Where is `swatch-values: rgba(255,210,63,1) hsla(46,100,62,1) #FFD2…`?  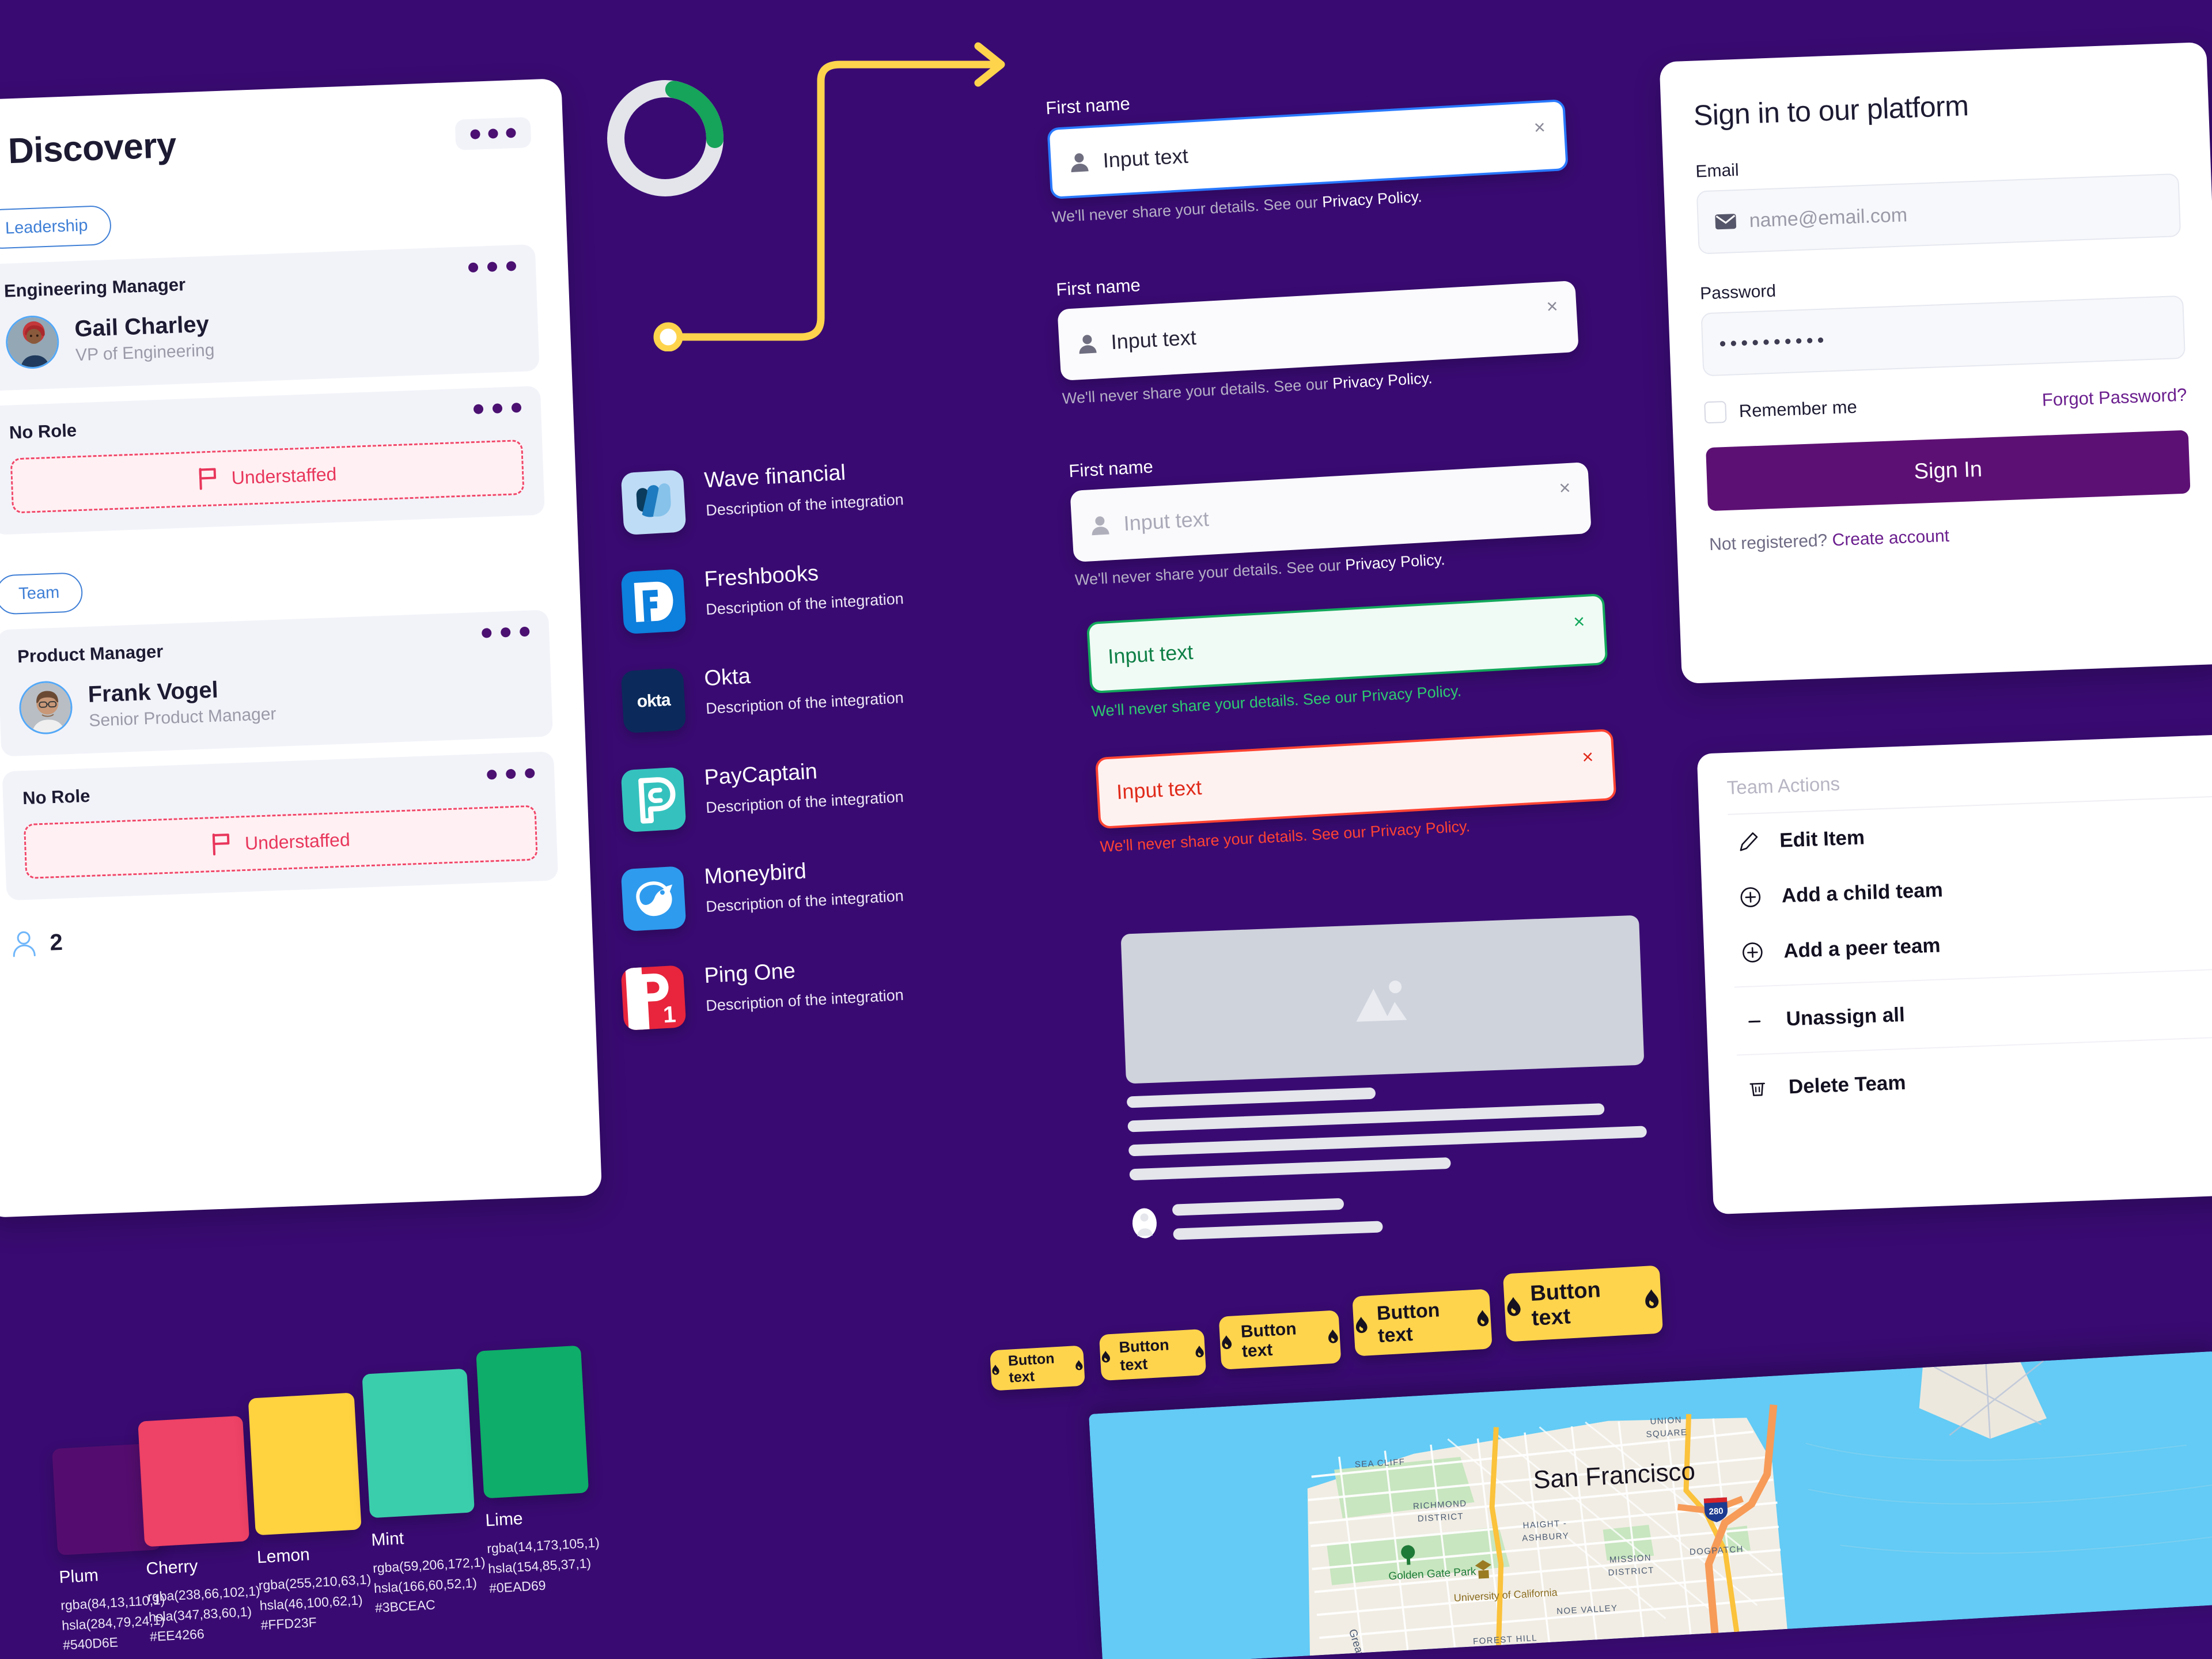 swatch-values: rgba(255,210,63,1) hsla(46,100,62,1) #FFD2… is located at coordinates (315, 1602).